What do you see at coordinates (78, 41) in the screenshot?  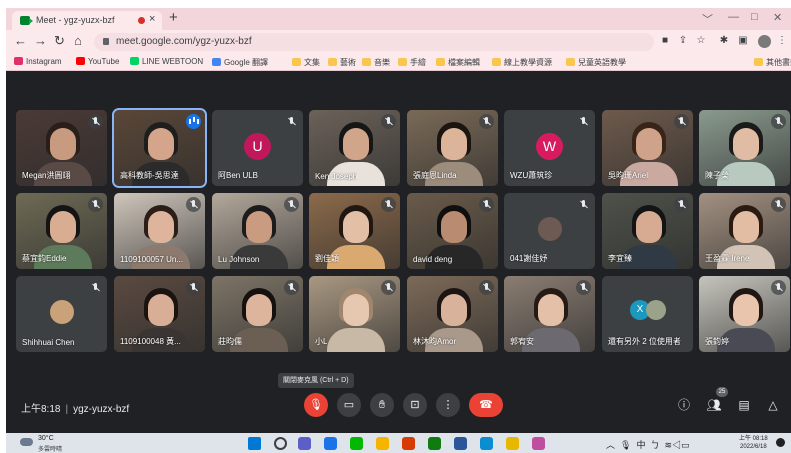 I see `home-icon: ⌂` at bounding box center [78, 41].